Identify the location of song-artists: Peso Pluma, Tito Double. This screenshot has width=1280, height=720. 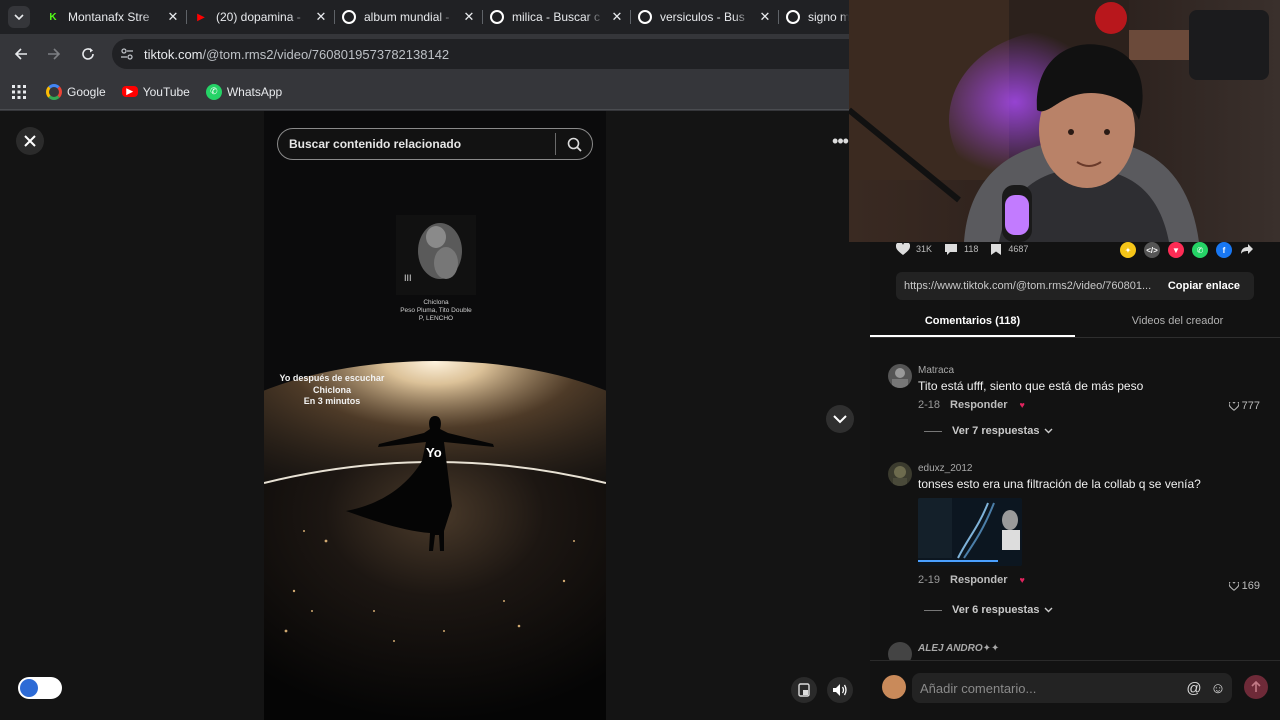
(436, 310).